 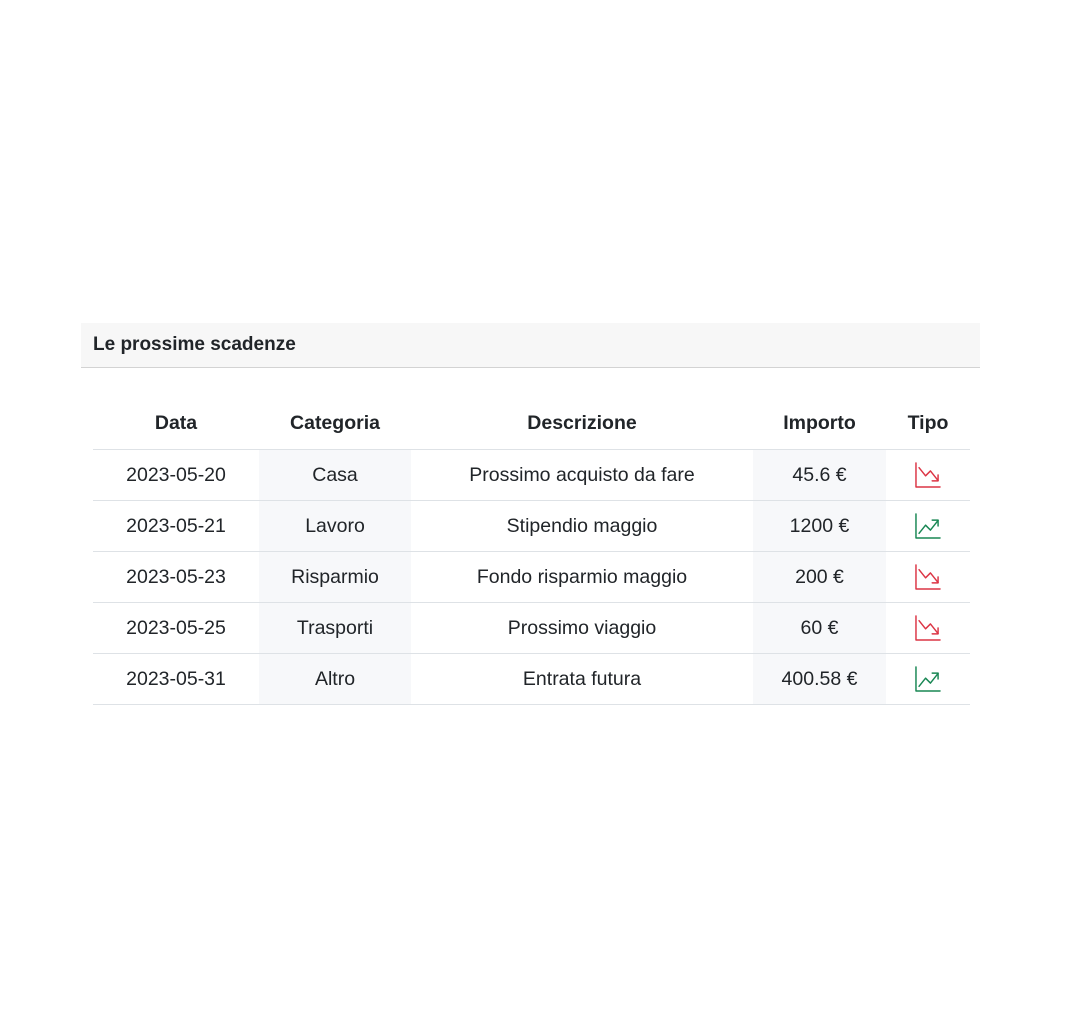 I want to click on cell-category: Risparmio, so click(x=335, y=577).